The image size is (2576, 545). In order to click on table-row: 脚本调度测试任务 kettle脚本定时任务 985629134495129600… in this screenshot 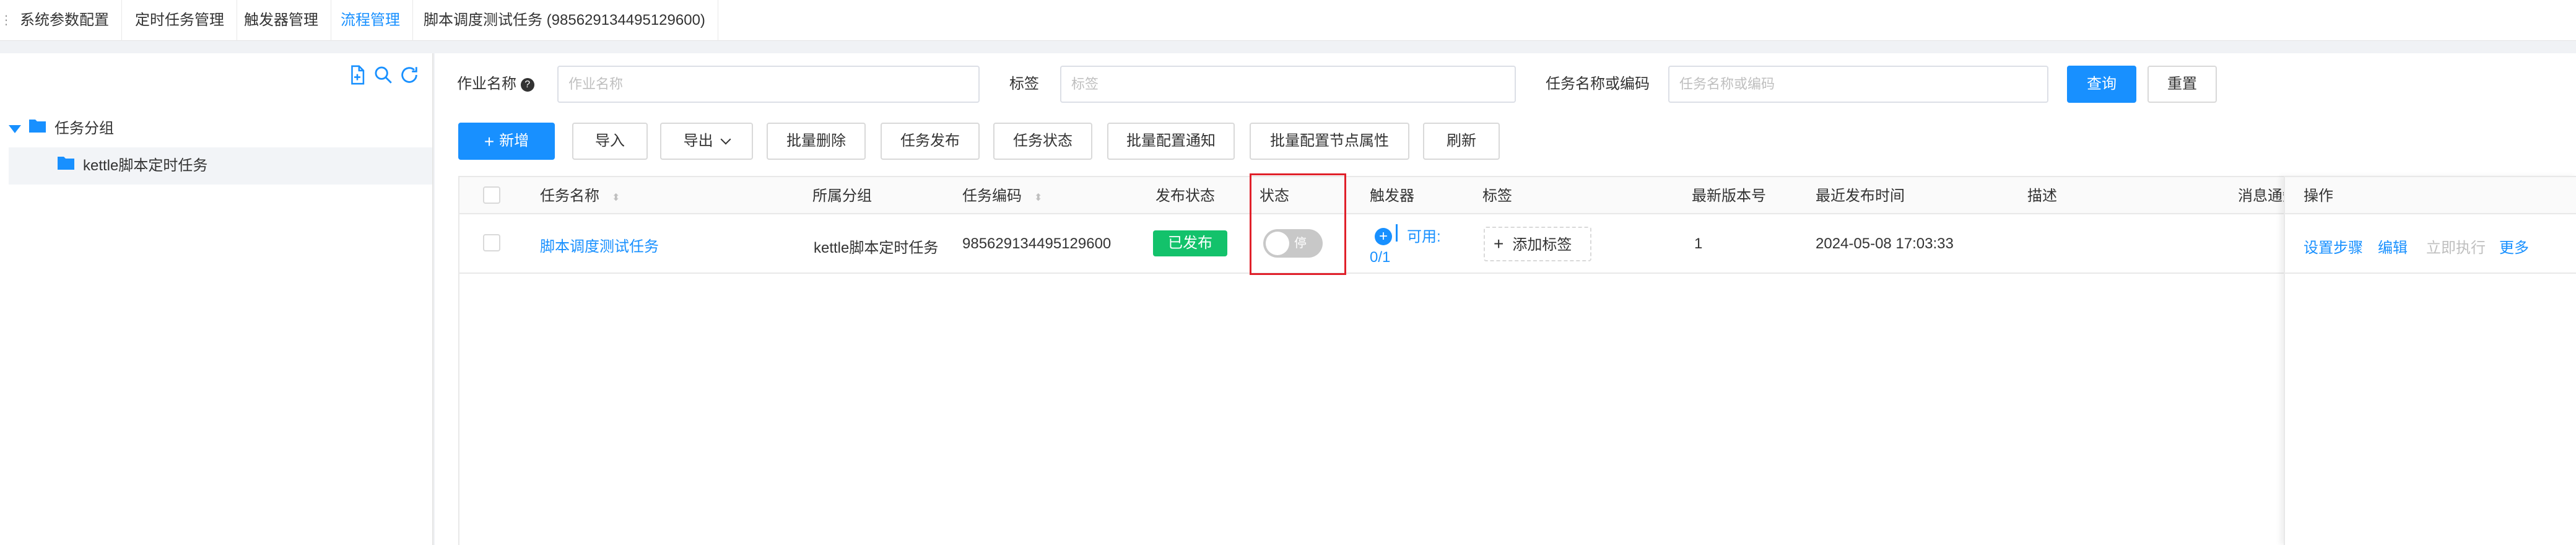, I will do `click(1517, 244)`.